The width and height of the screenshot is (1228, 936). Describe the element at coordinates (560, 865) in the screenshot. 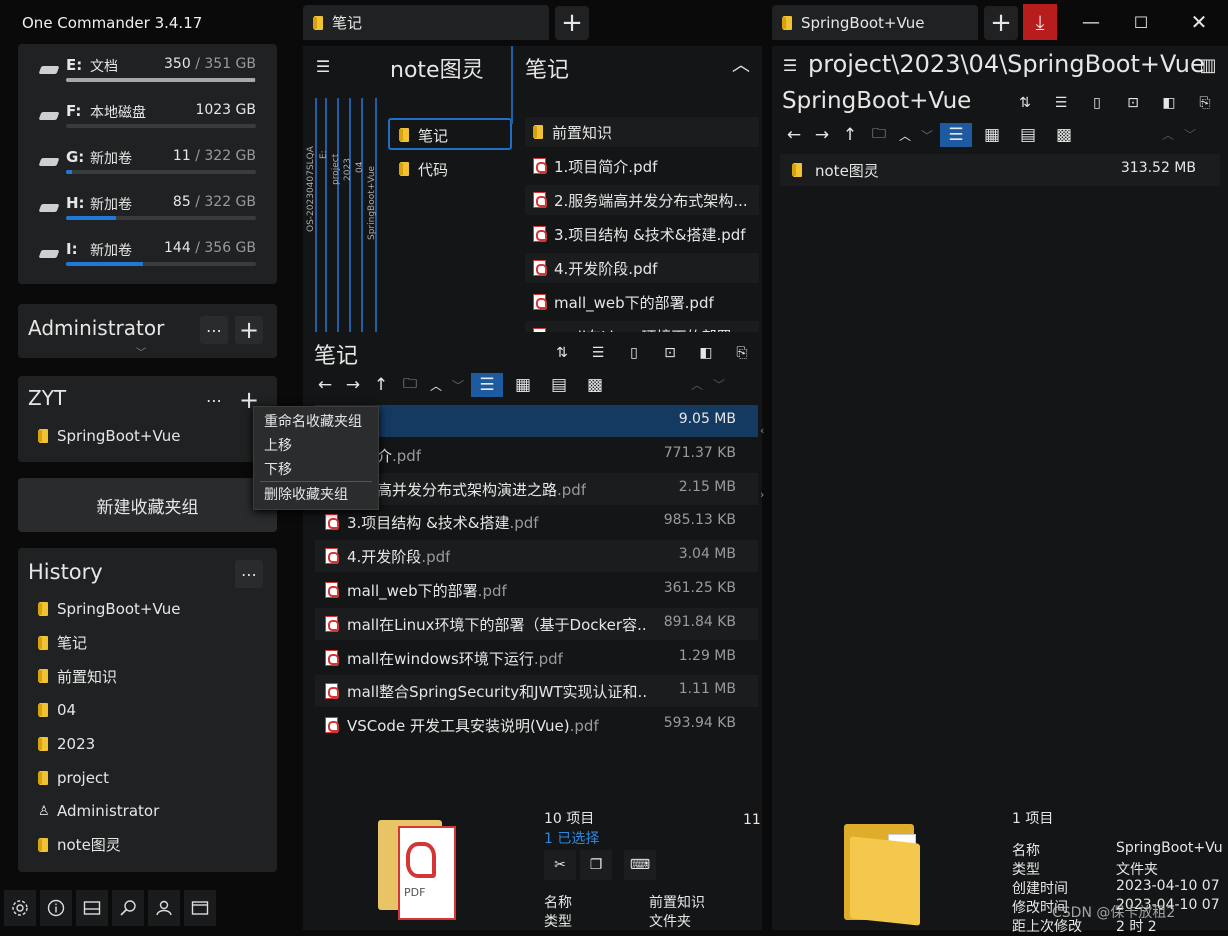

I see `cut-icon: ✂` at that location.